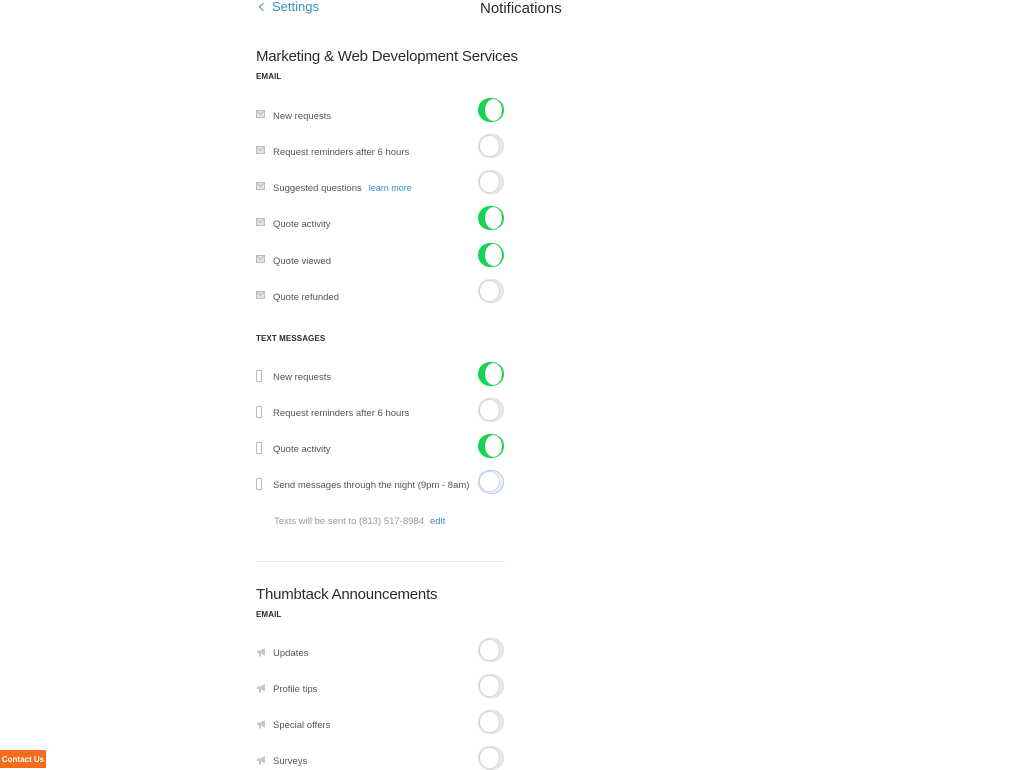 This screenshot has width=1024, height=770. I want to click on email-item-label: Quote activity, so click(302, 224).